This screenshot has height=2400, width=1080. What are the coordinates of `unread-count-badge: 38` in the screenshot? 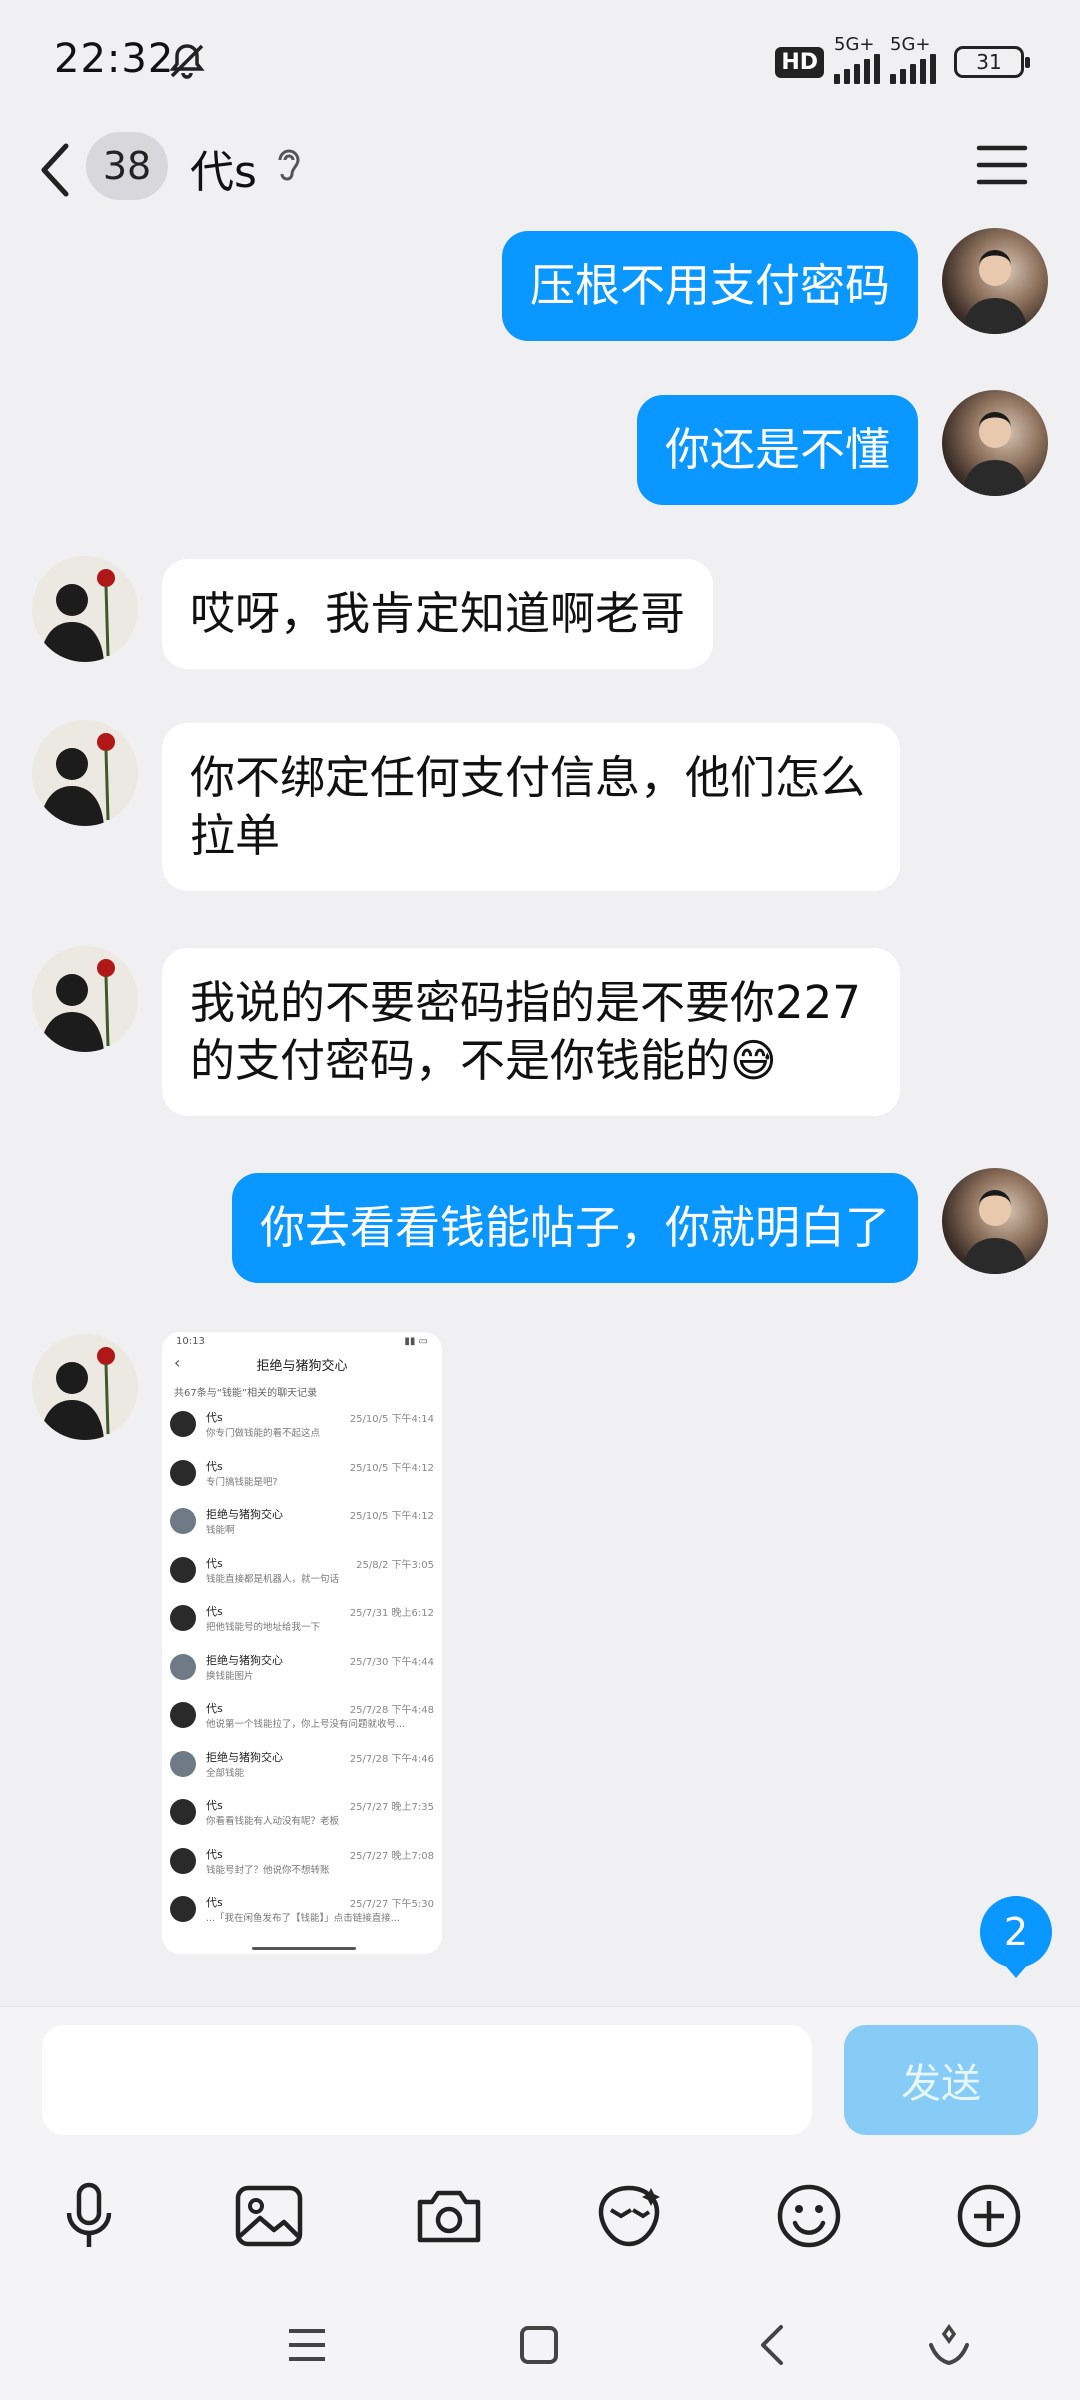 It's located at (127, 166).